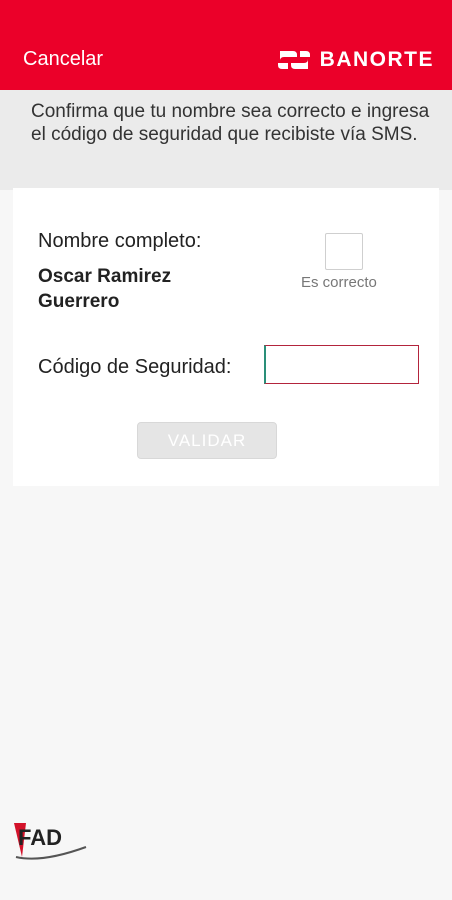  I want to click on full-name-line2: Guerrero, so click(79, 301).